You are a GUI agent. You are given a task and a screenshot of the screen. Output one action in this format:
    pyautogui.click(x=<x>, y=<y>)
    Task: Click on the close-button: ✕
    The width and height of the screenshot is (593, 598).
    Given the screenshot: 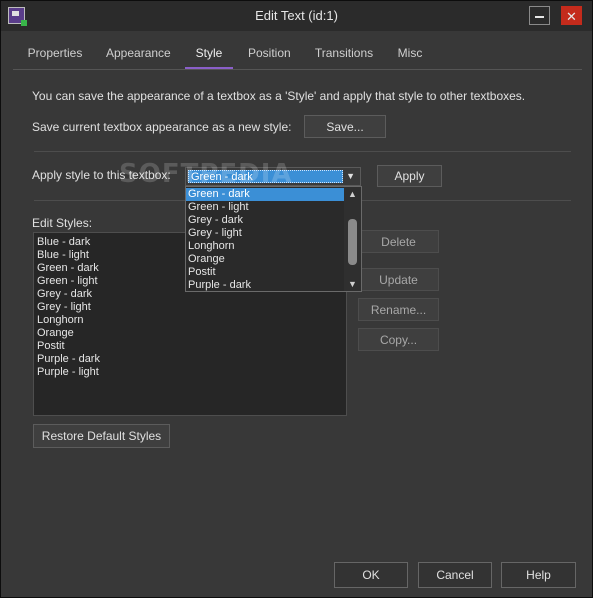 What is the action you would take?
    pyautogui.click(x=571, y=15)
    